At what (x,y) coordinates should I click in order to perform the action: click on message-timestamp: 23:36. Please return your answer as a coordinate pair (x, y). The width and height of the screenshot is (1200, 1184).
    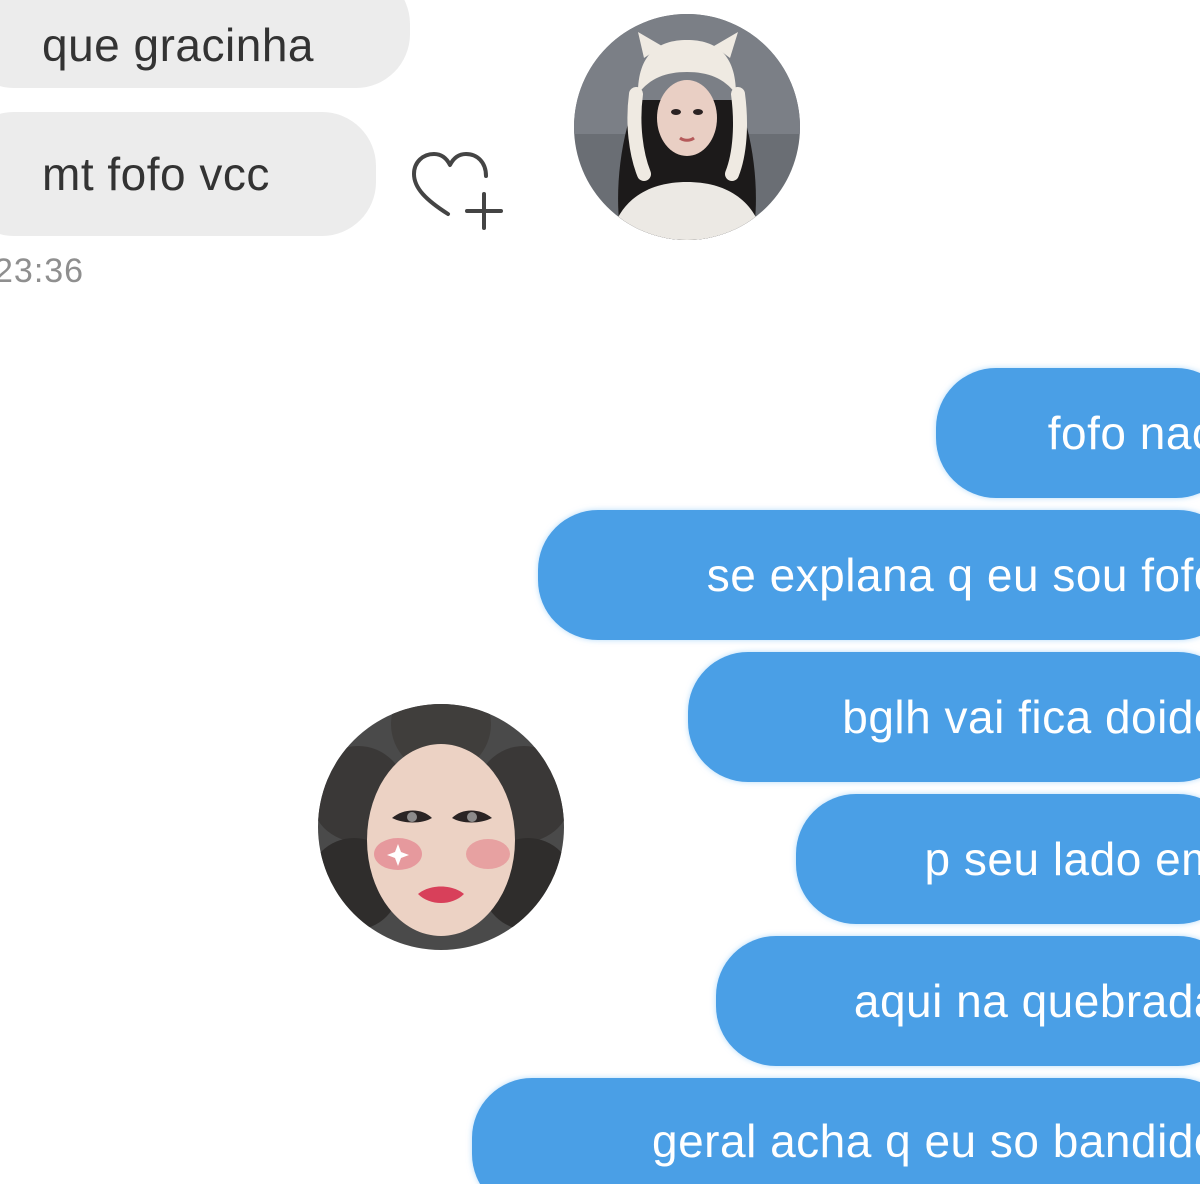
    Looking at the image, I should click on (42, 271).